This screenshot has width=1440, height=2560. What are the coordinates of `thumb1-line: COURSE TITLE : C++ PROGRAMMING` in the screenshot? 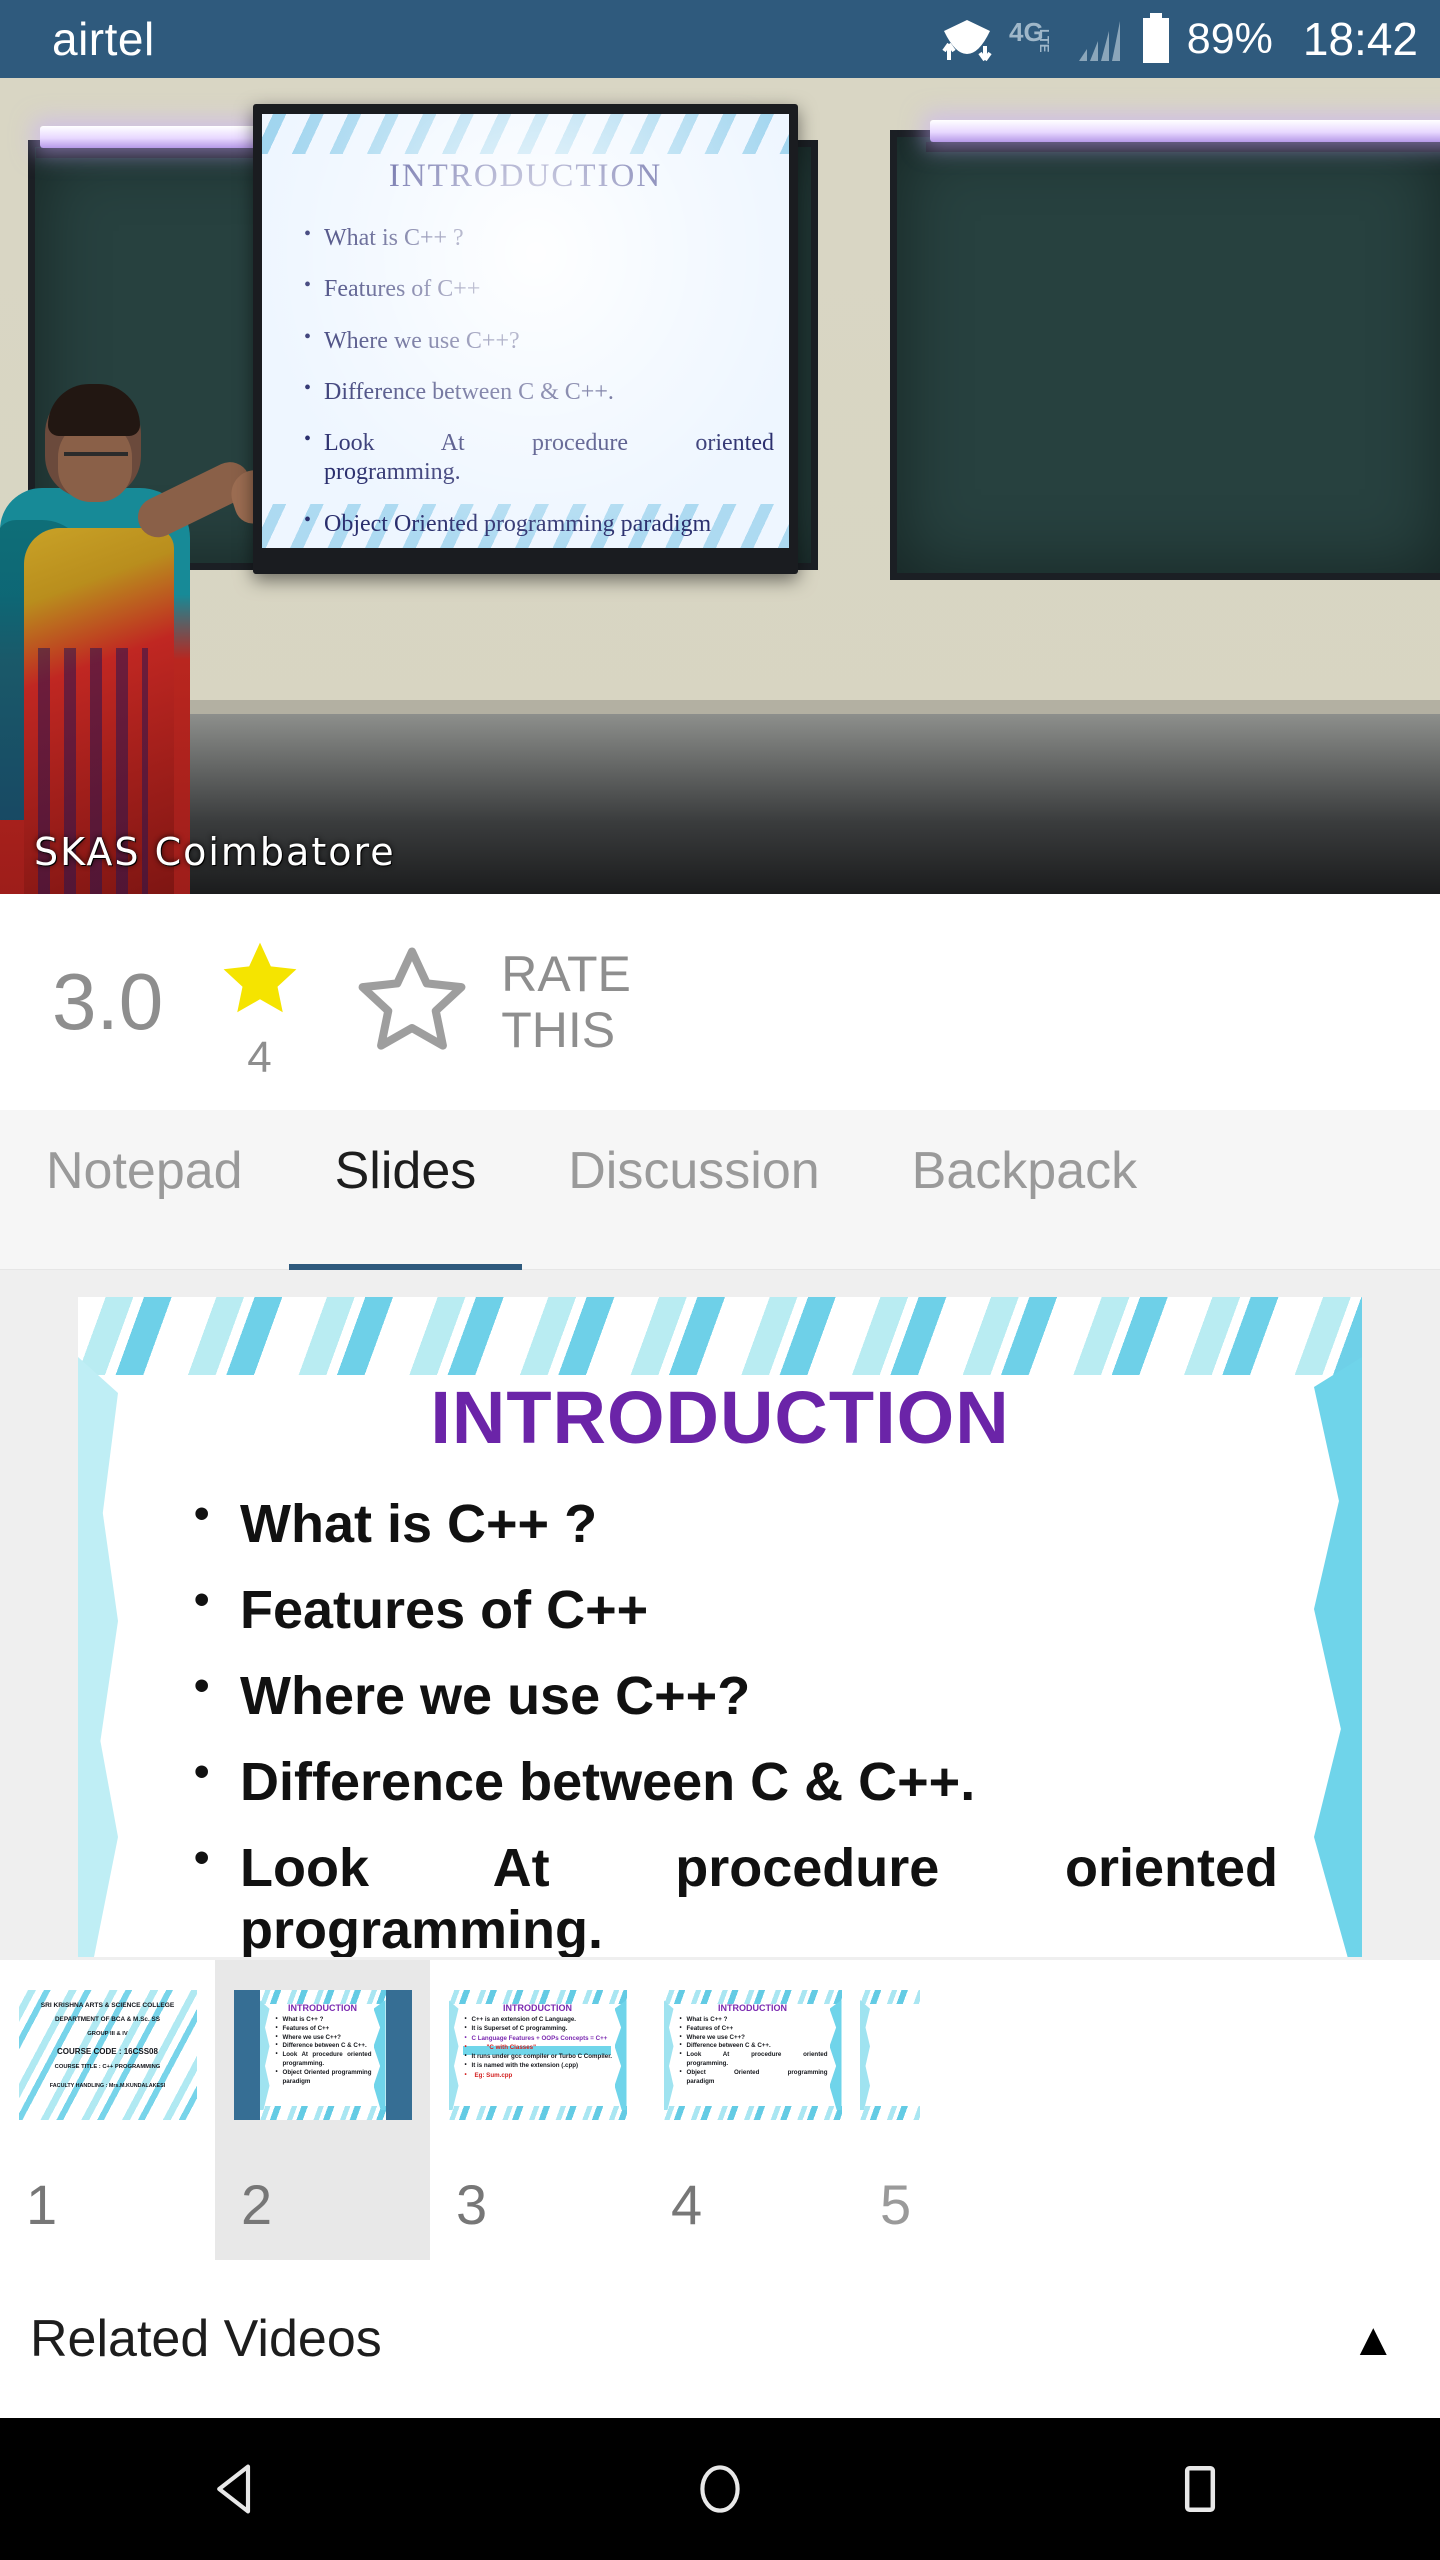 It's located at (107, 2067).